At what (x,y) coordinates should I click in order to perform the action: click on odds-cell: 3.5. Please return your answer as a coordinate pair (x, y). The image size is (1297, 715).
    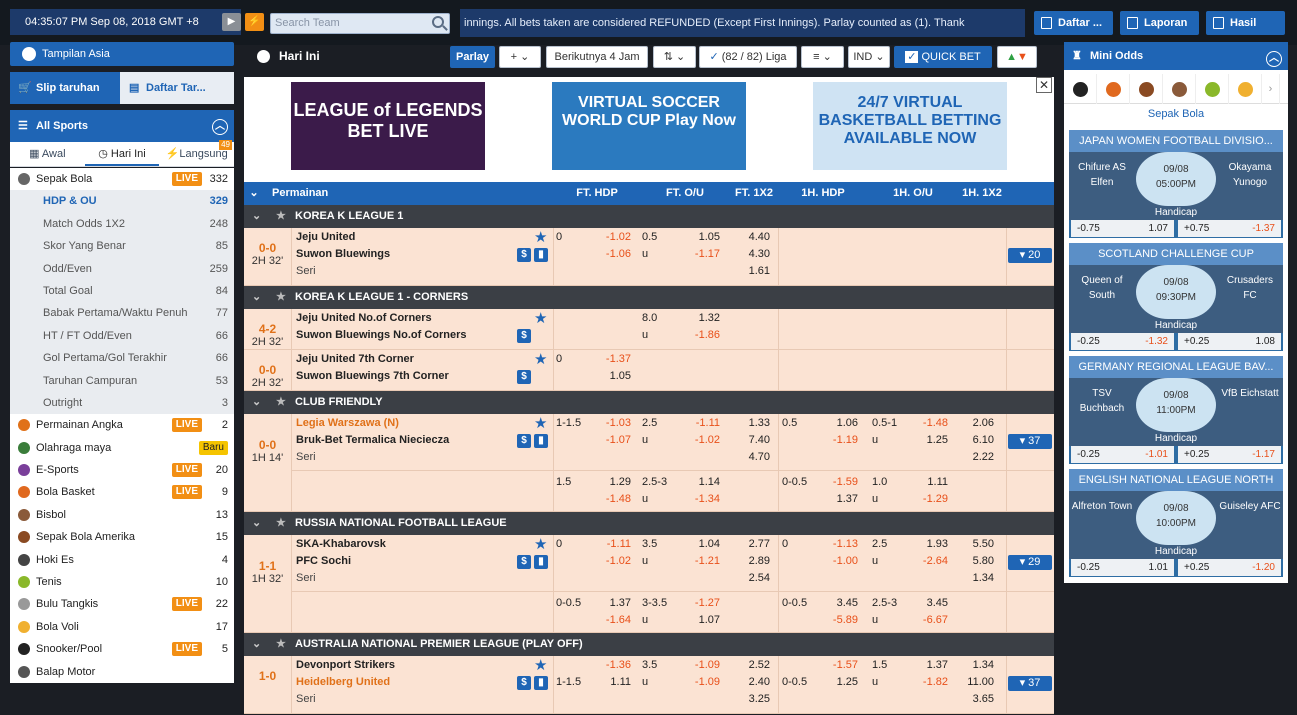
    Looking at the image, I should click on (657, 665).